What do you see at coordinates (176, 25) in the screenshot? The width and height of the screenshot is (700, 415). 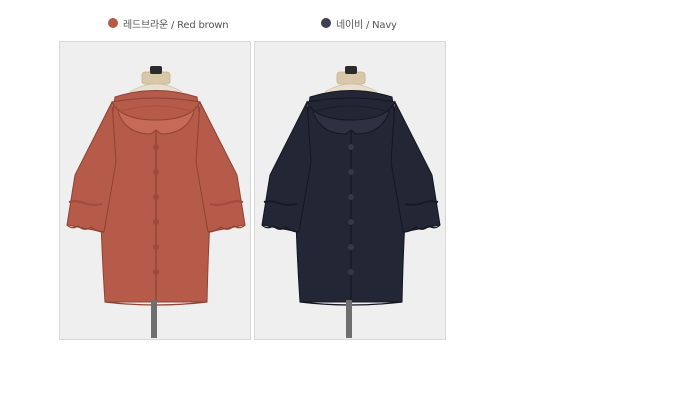 I see `red-brown-label: 레드브라운 / Red brown` at bounding box center [176, 25].